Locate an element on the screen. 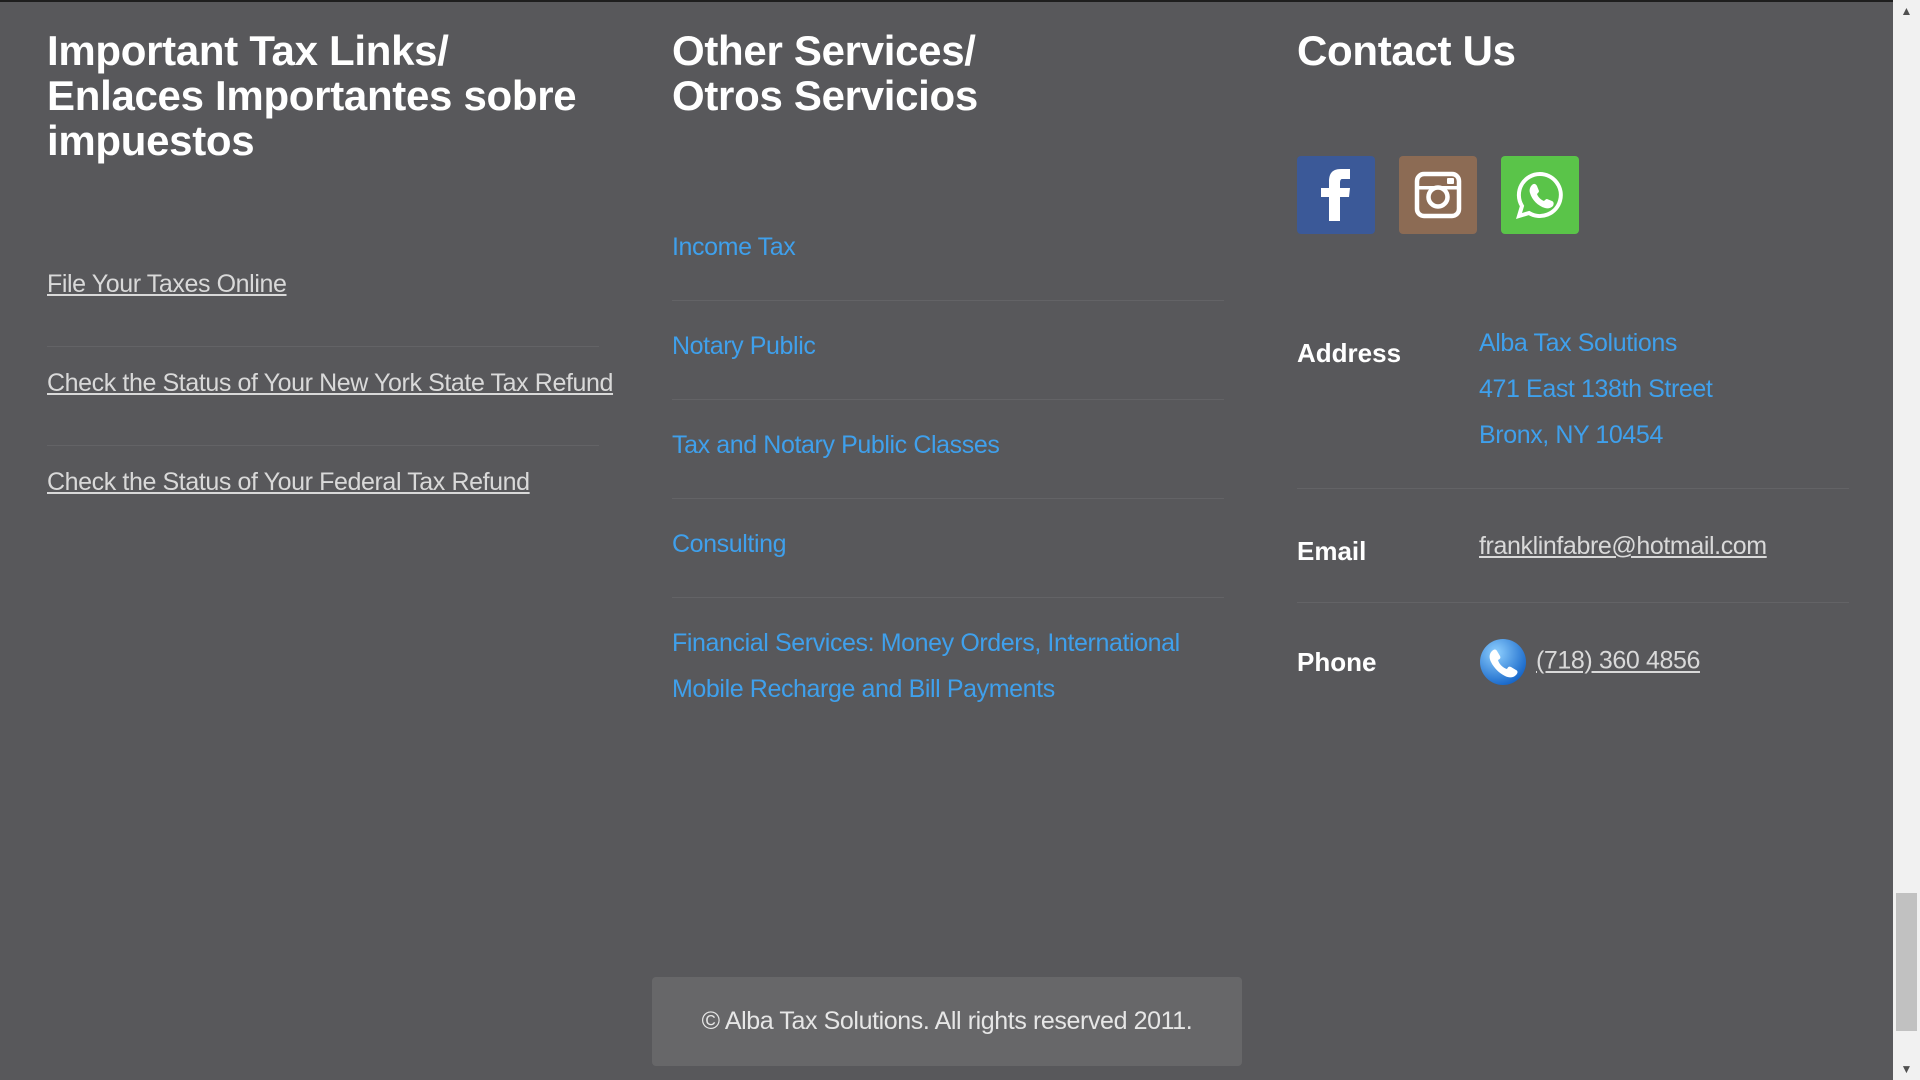  list-item: Notary Public is located at coordinates (948, 350).